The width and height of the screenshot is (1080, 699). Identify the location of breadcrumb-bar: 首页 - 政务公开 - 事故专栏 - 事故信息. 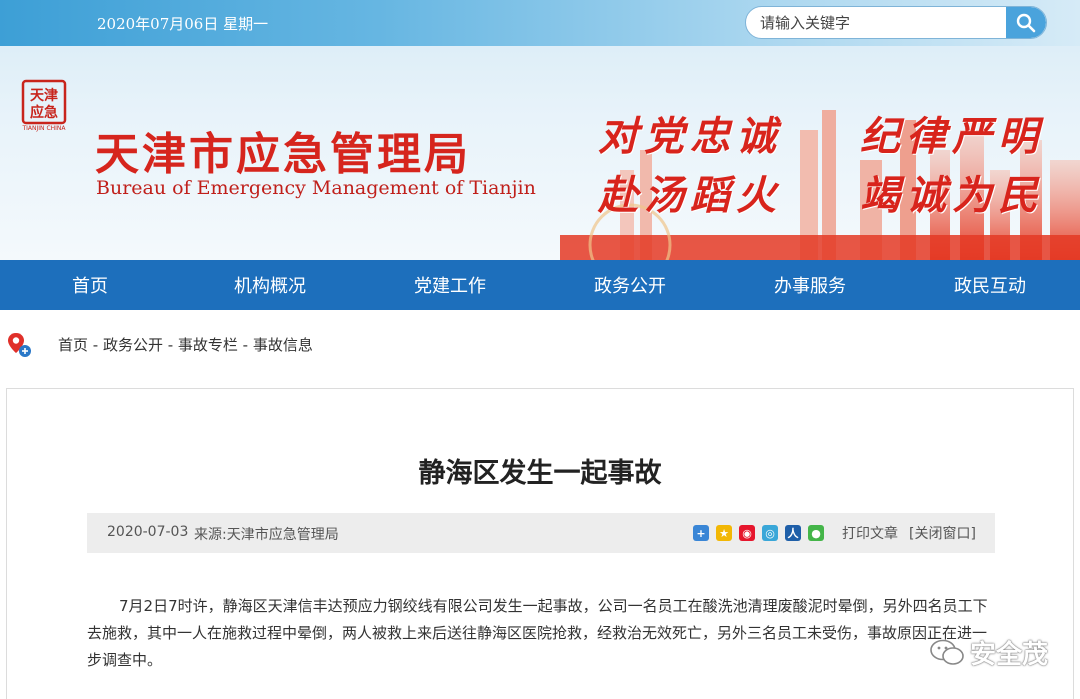
(540, 344).